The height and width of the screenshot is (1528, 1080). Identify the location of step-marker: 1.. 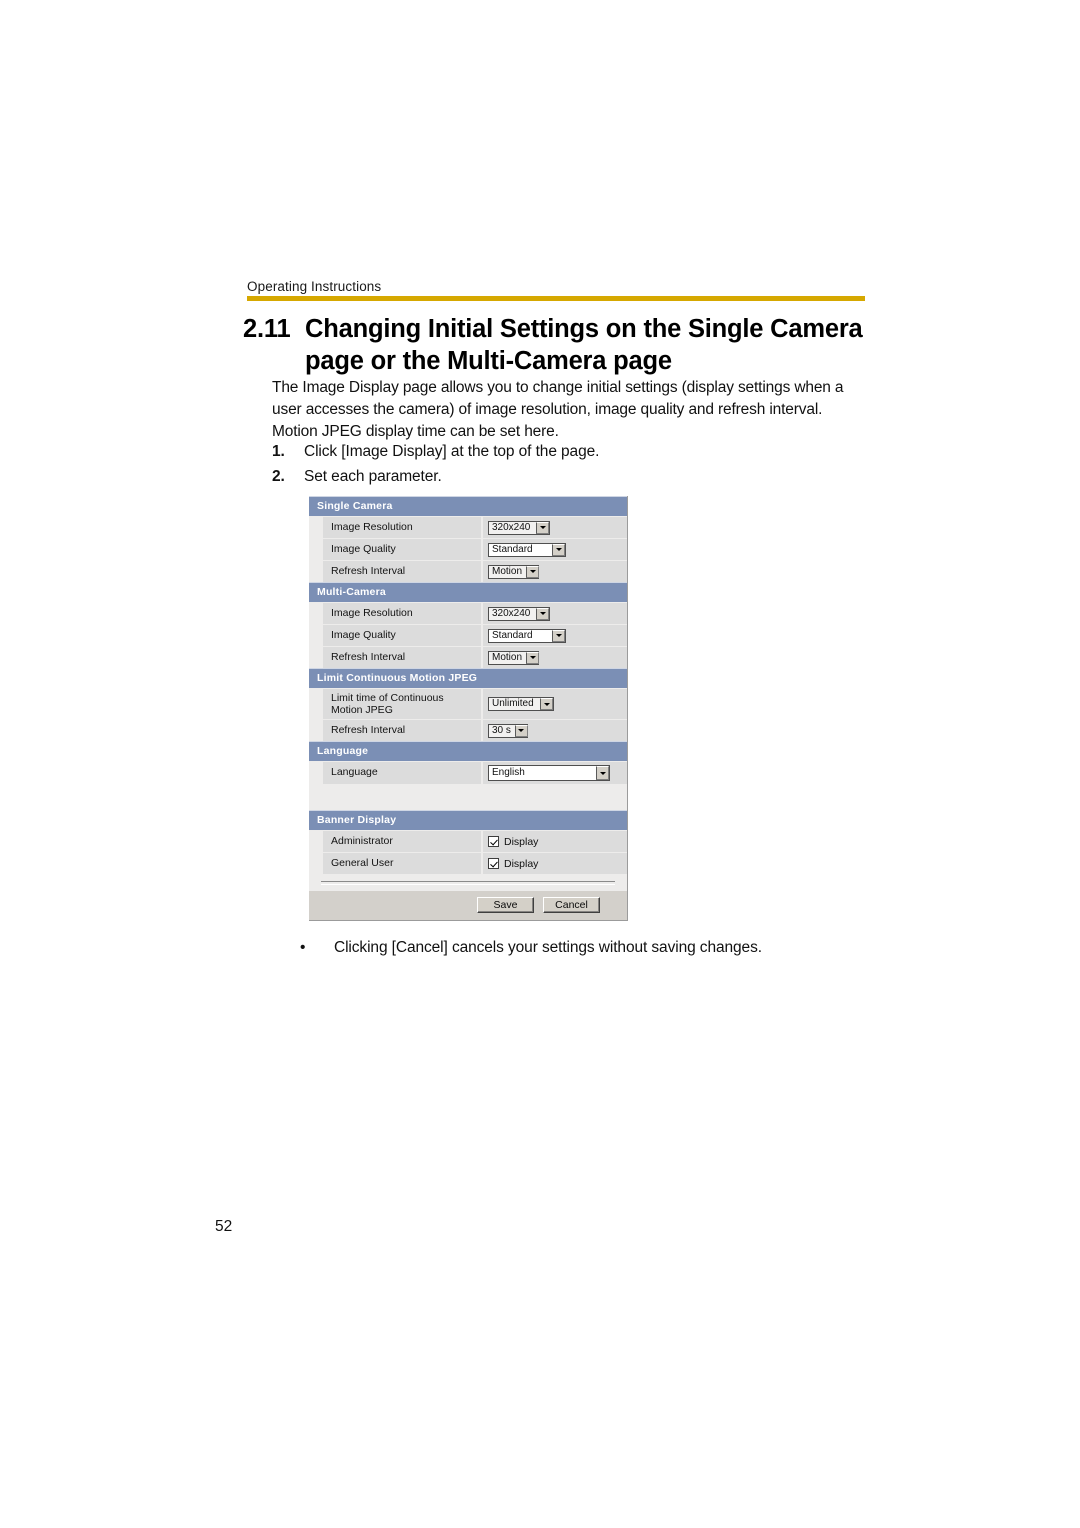
(278, 451).